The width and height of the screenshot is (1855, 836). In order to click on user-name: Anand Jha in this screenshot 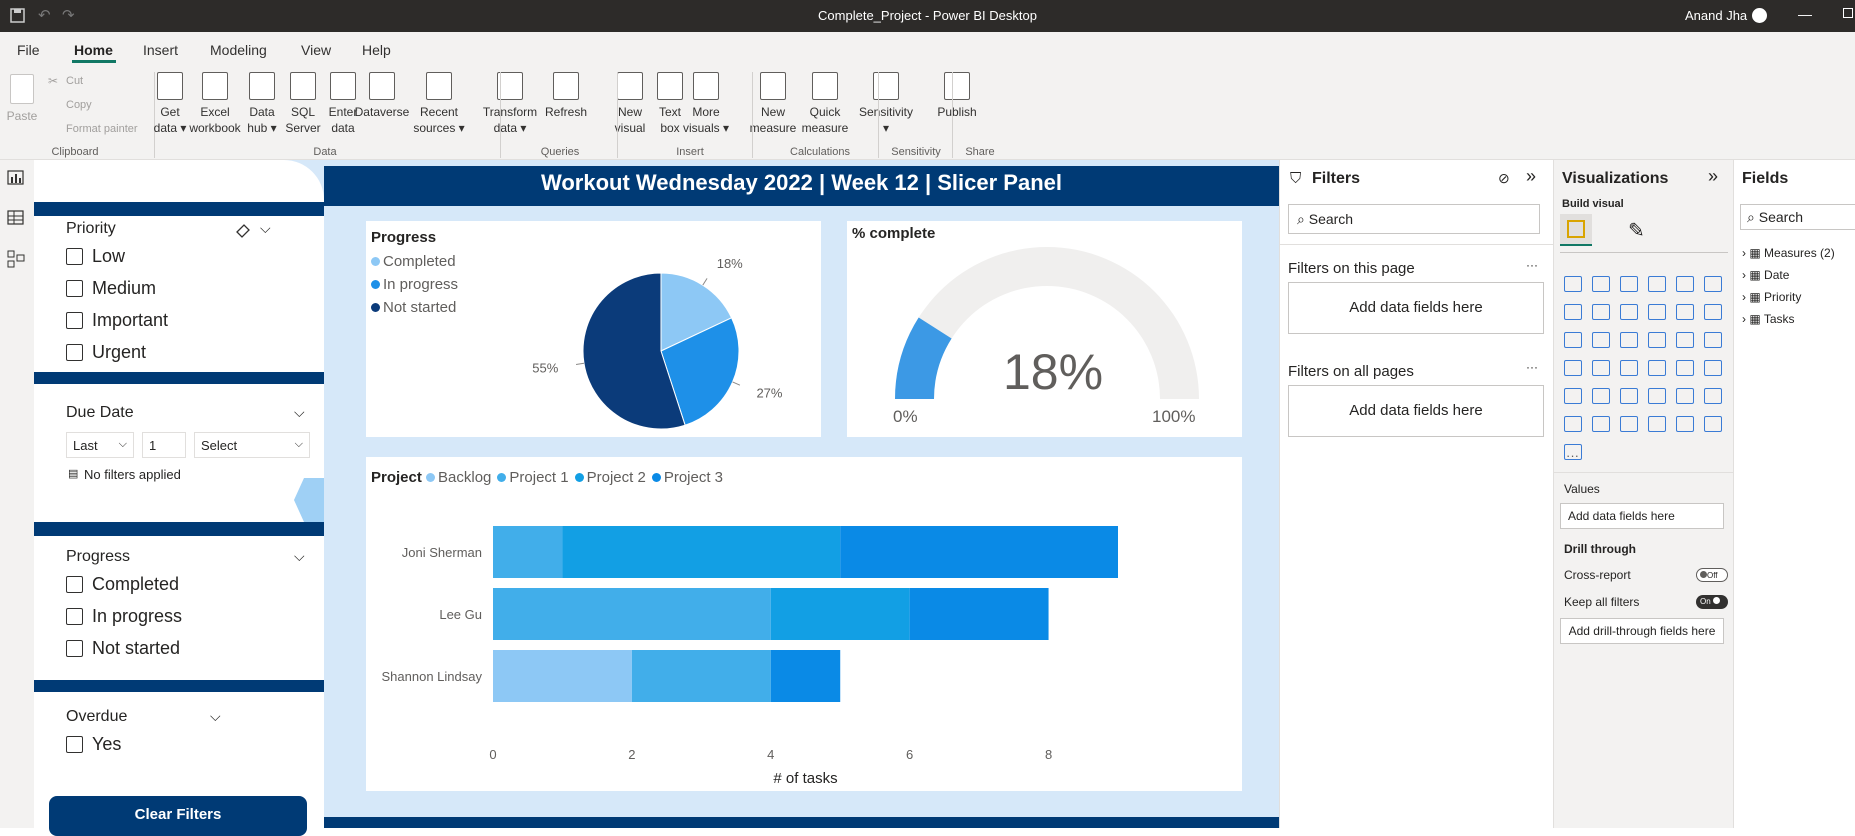, I will do `click(1716, 15)`.